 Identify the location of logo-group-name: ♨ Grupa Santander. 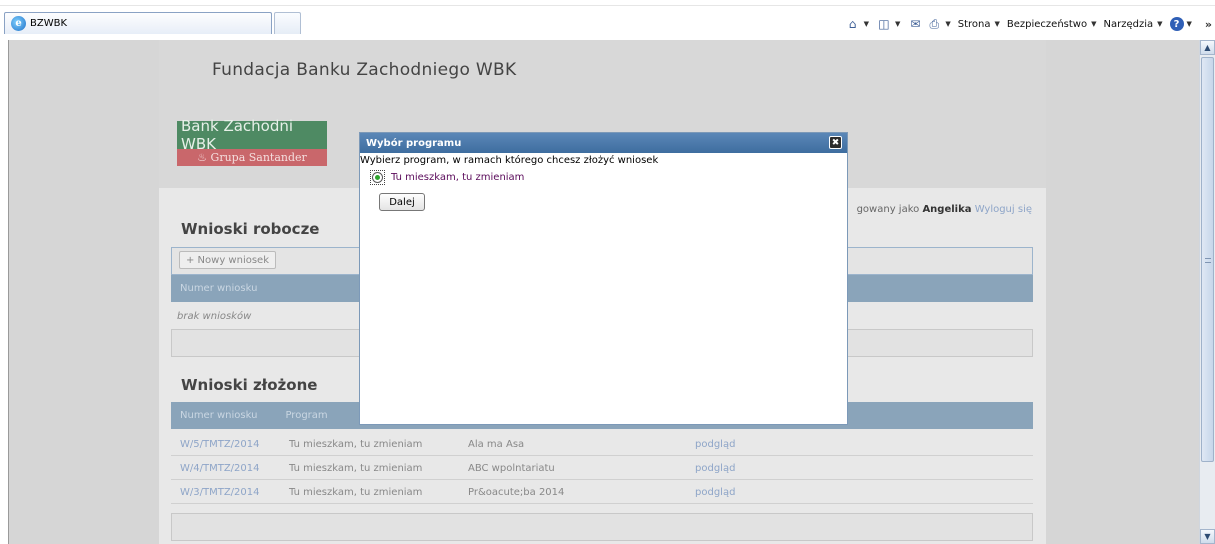
(252, 157).